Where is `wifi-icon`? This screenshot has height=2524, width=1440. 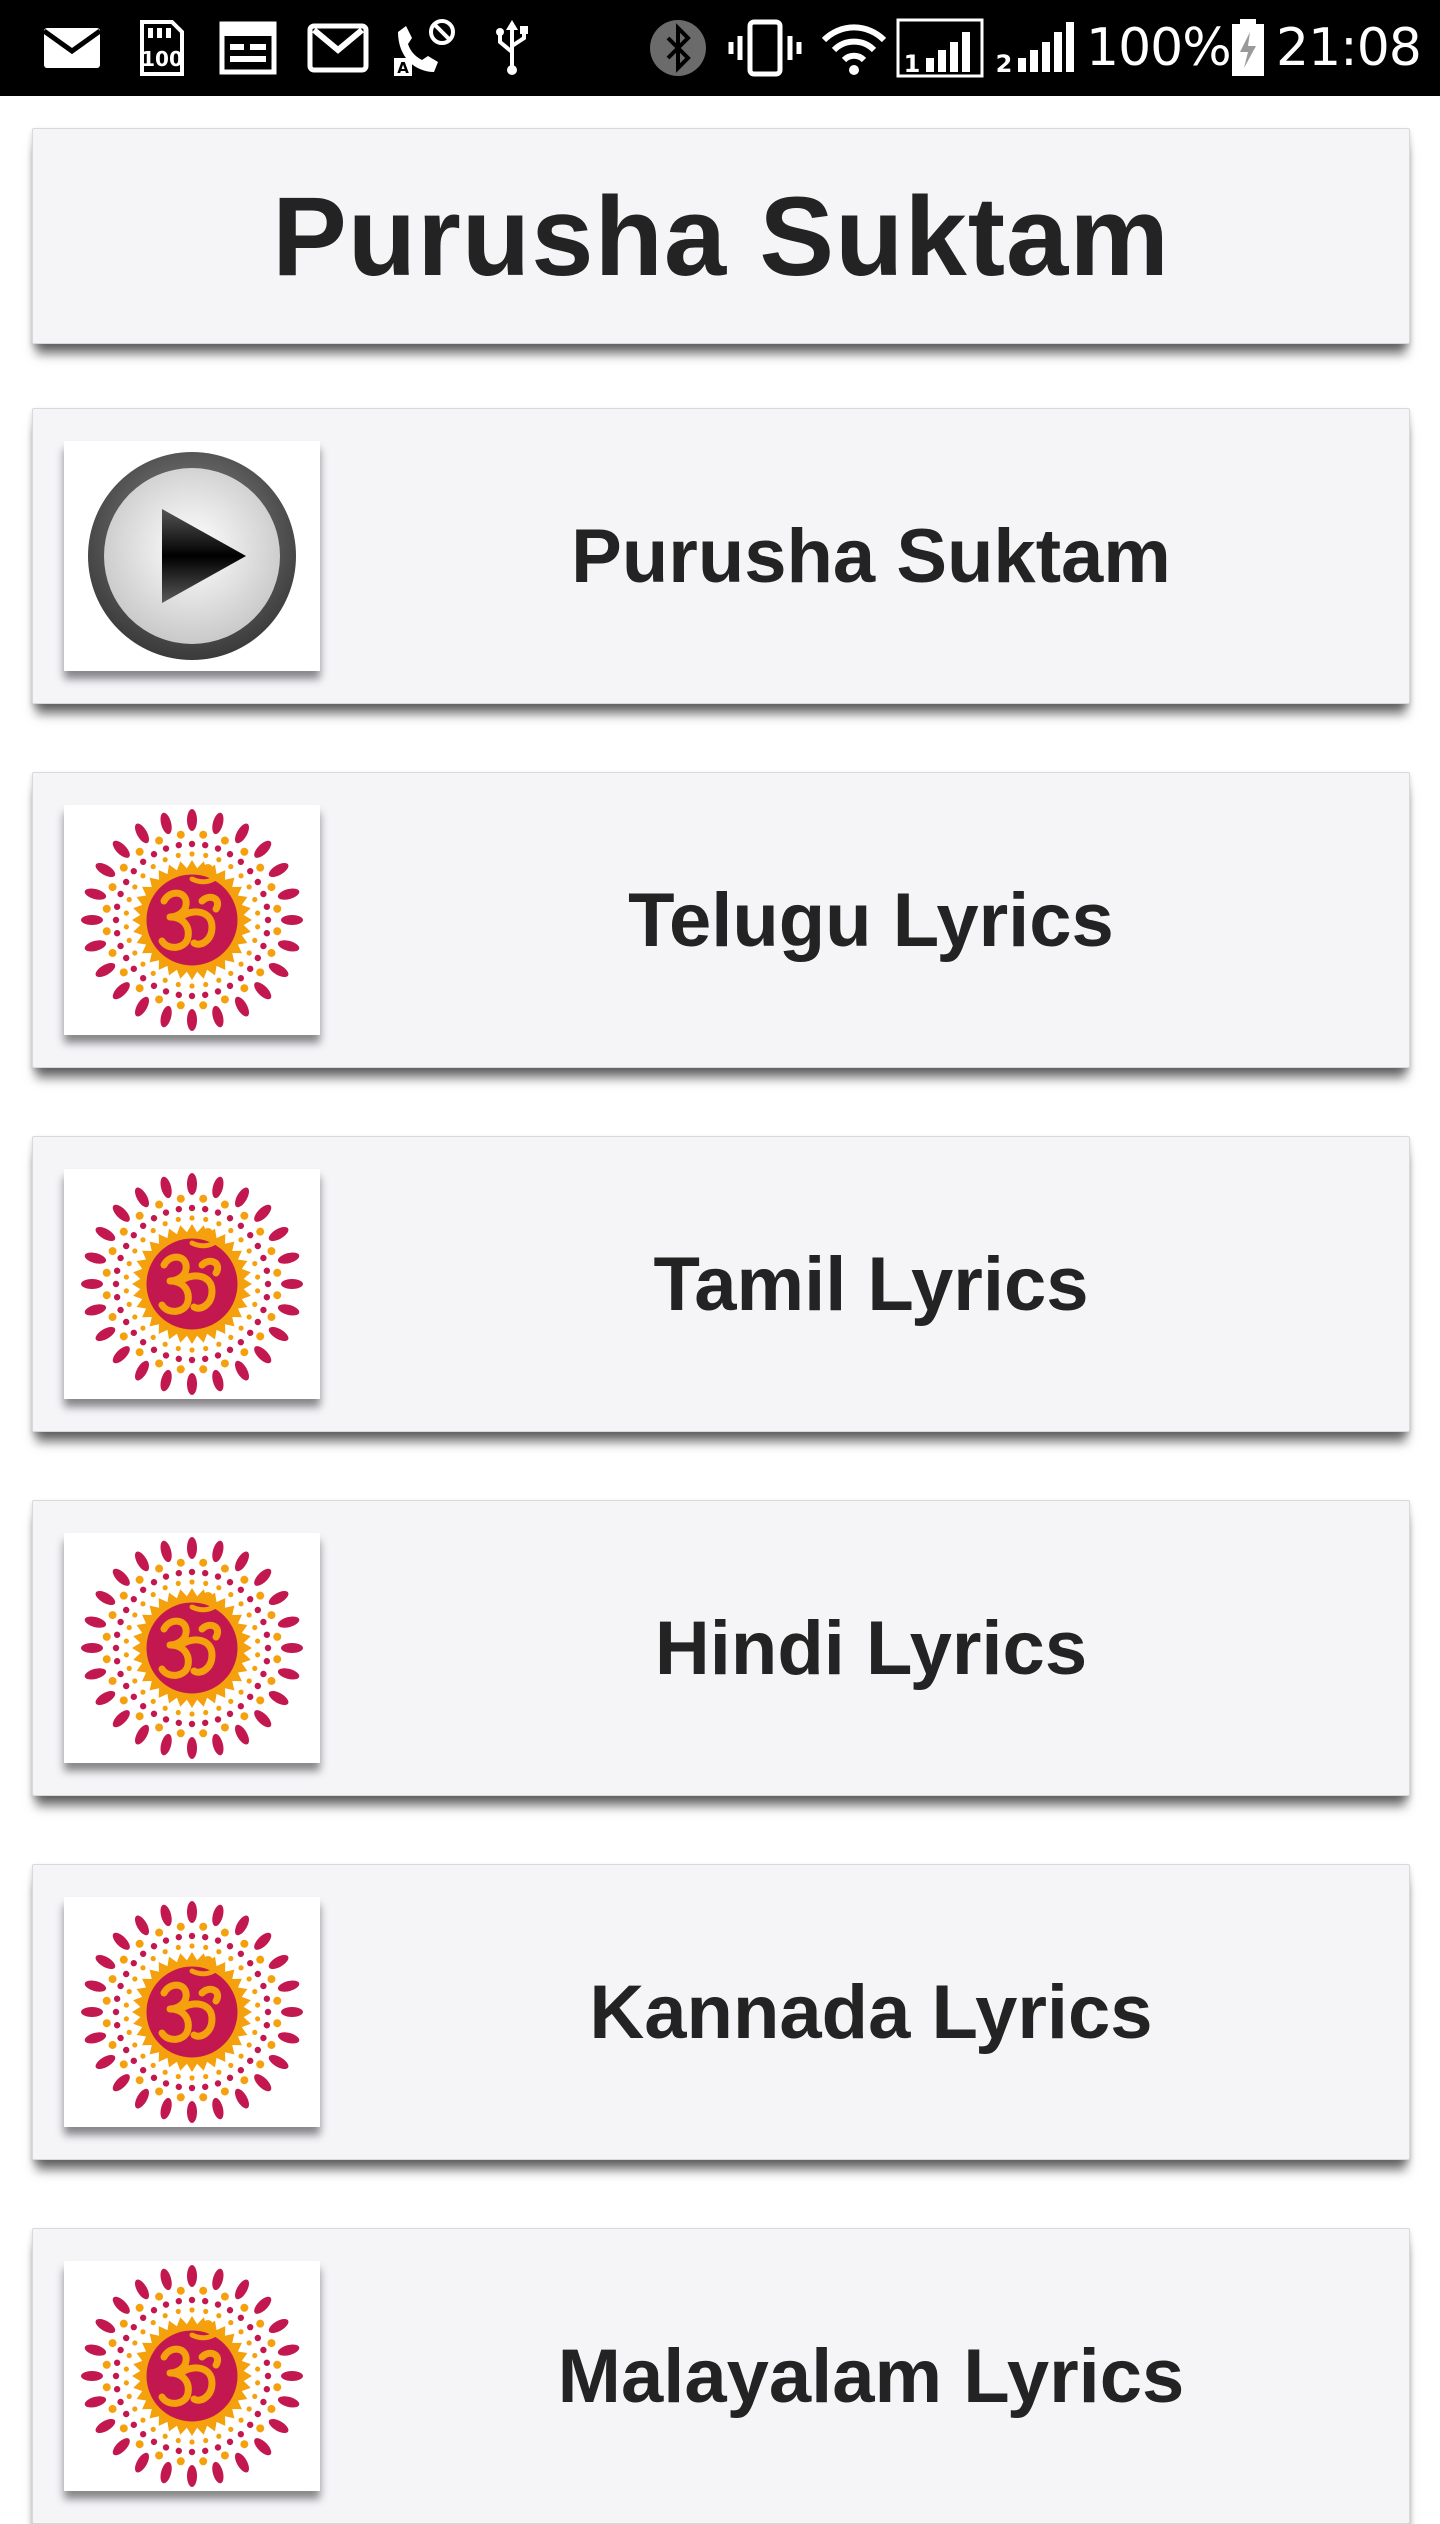 wifi-icon is located at coordinates (854, 49).